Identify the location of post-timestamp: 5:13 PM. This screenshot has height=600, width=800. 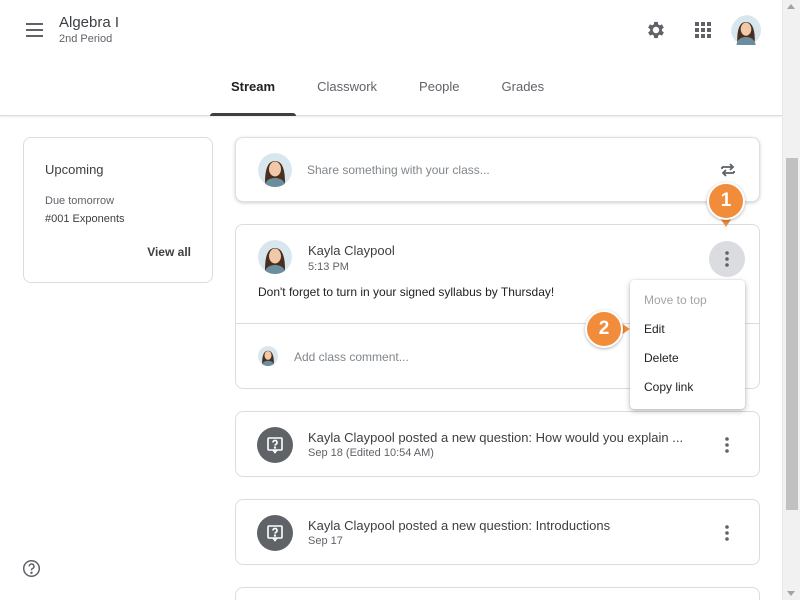
(328, 267).